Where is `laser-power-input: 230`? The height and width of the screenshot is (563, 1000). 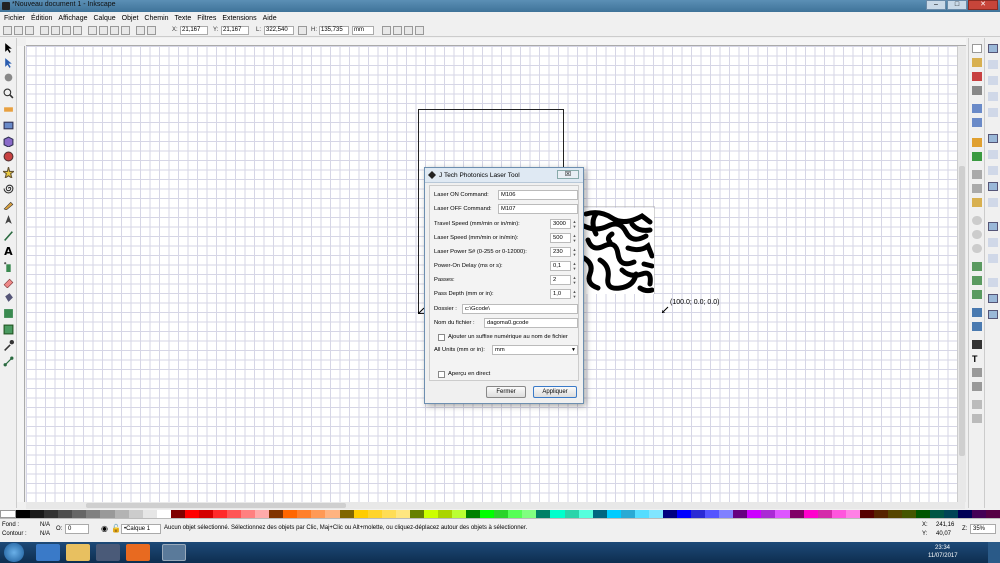 laser-power-input: 230 is located at coordinates (560, 252).